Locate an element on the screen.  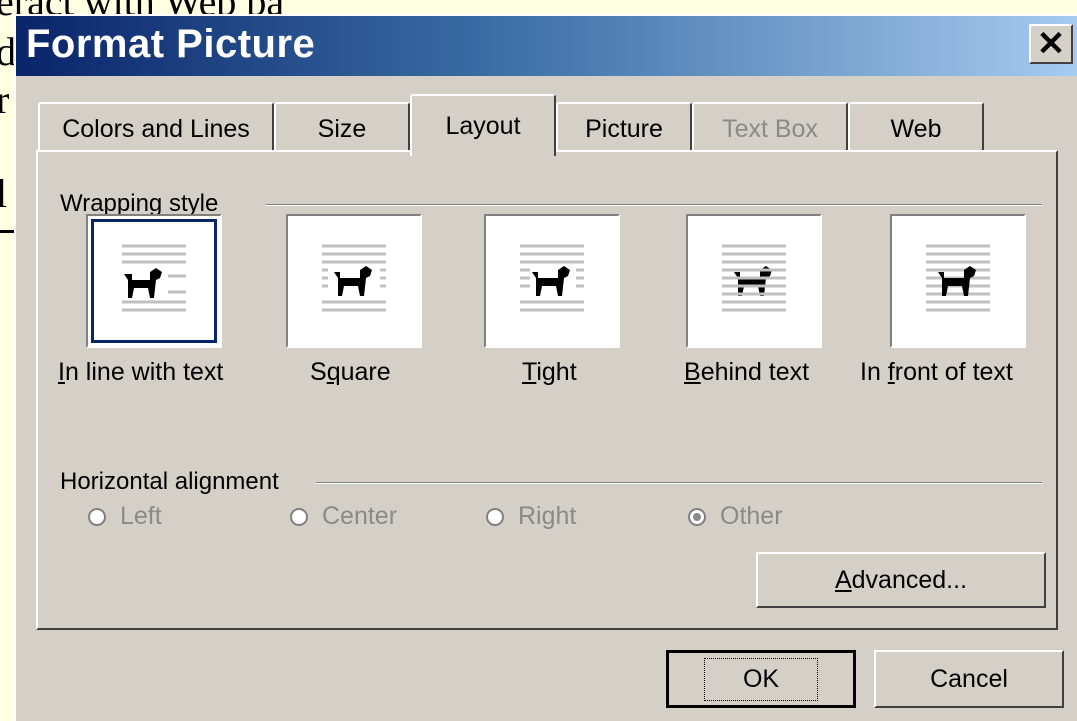
tab-web: Web is located at coordinates (916, 128).